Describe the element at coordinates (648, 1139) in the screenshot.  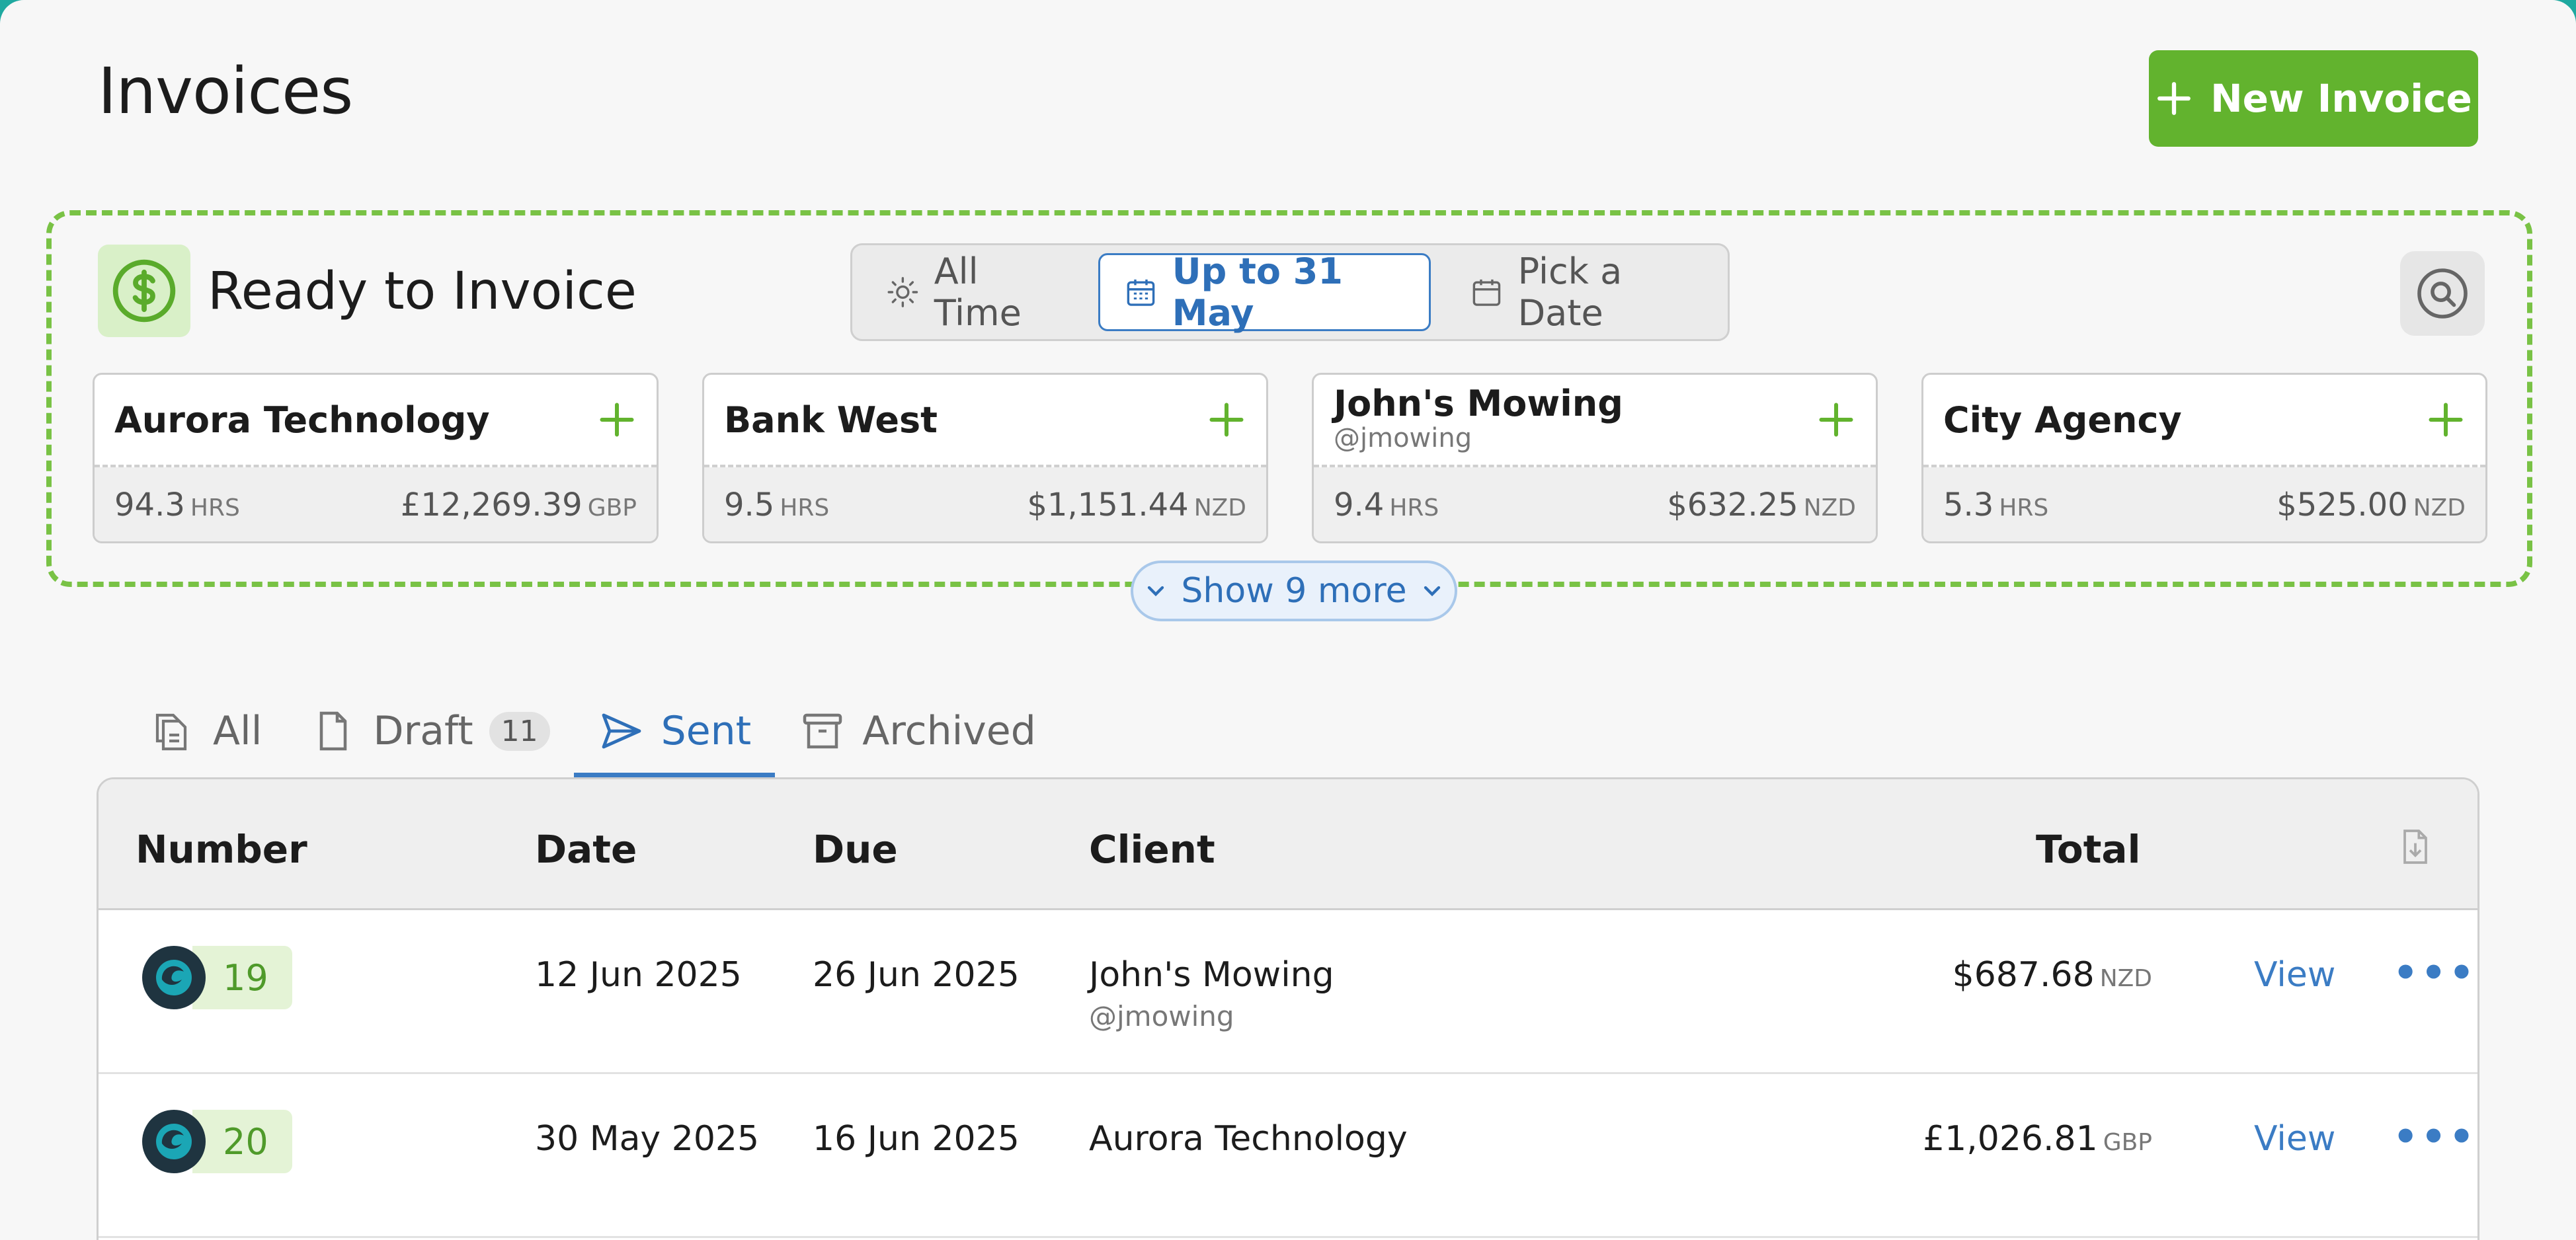
I see `invoice-date: 30 May 2025` at that location.